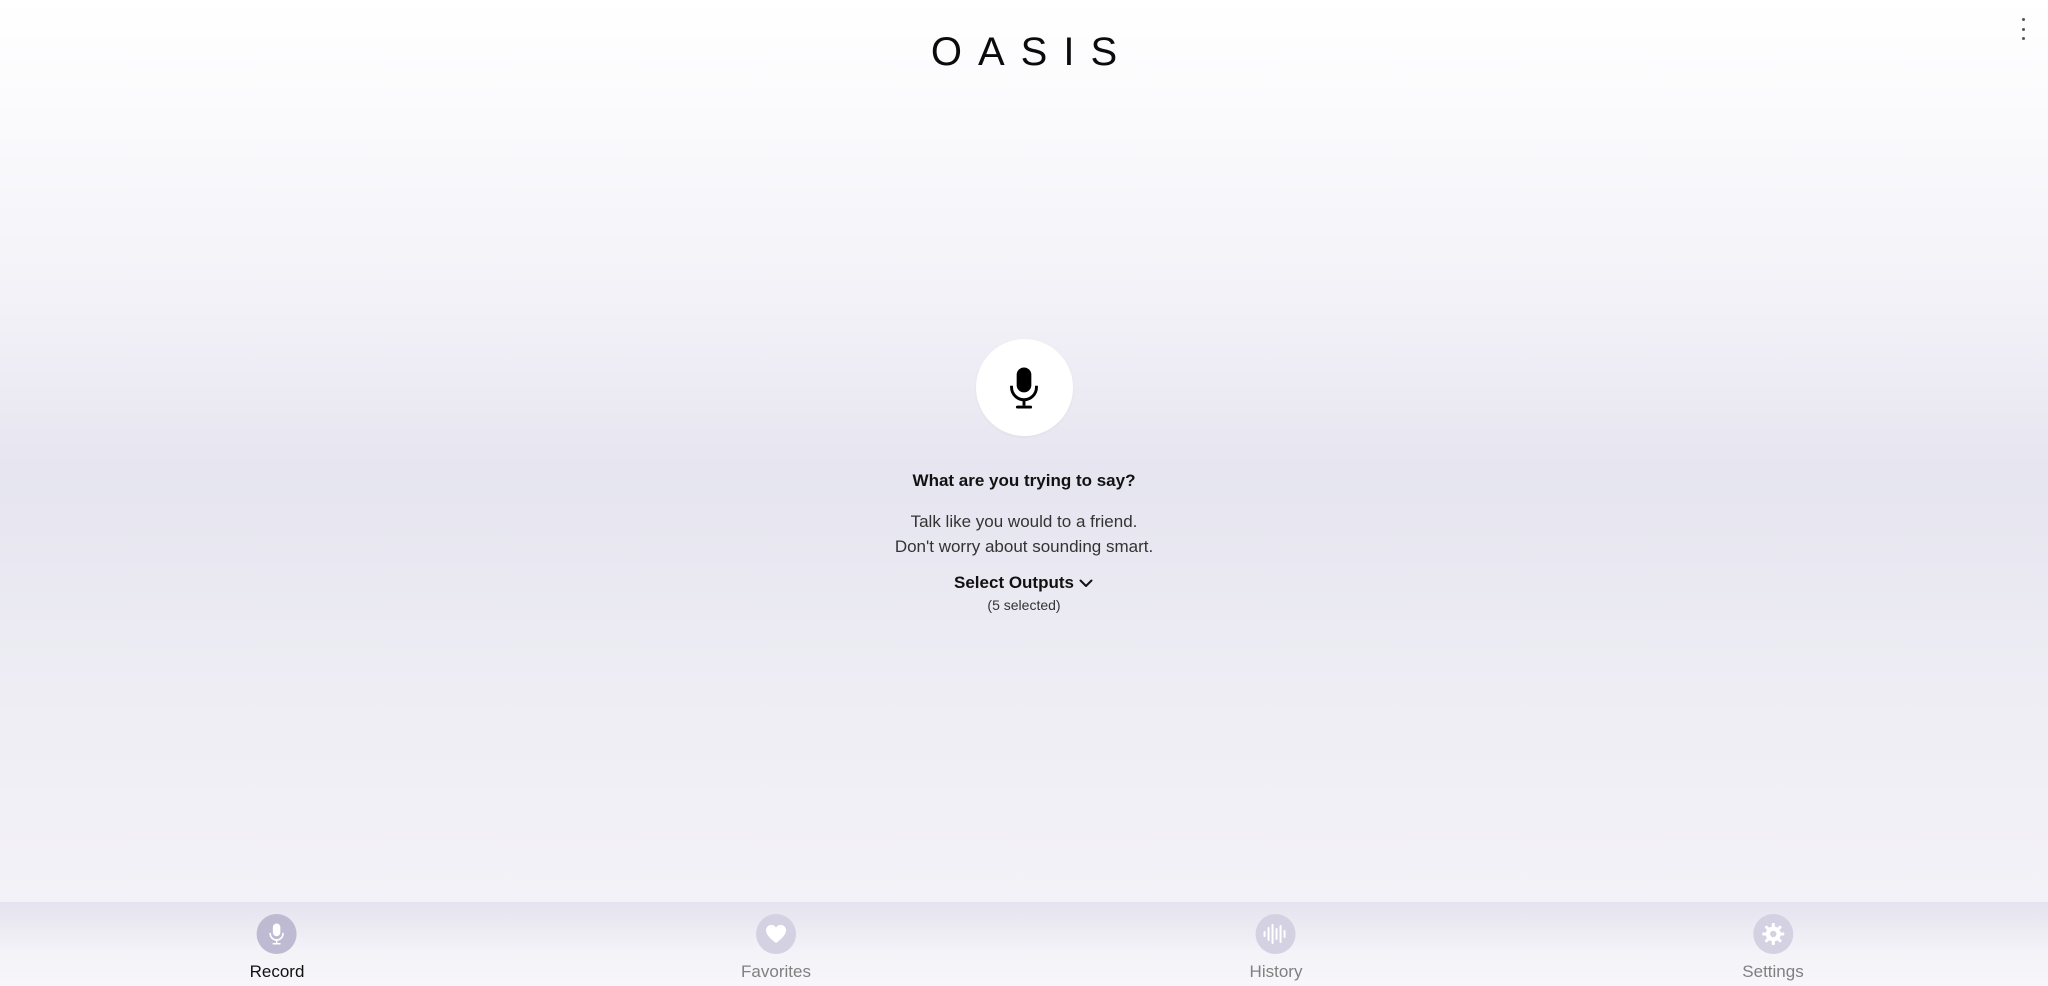 This screenshot has height=986, width=2048. Describe the element at coordinates (1024, 546) in the screenshot. I see `prompt-subtitle-line-2: Don't worry about sounding smart.` at that location.